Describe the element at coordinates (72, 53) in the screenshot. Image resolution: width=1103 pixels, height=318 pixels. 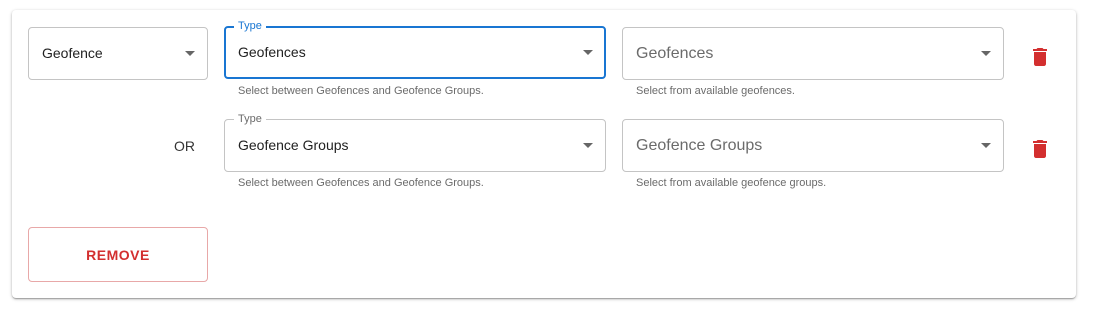
I see `condition-type-value: Geofence` at that location.